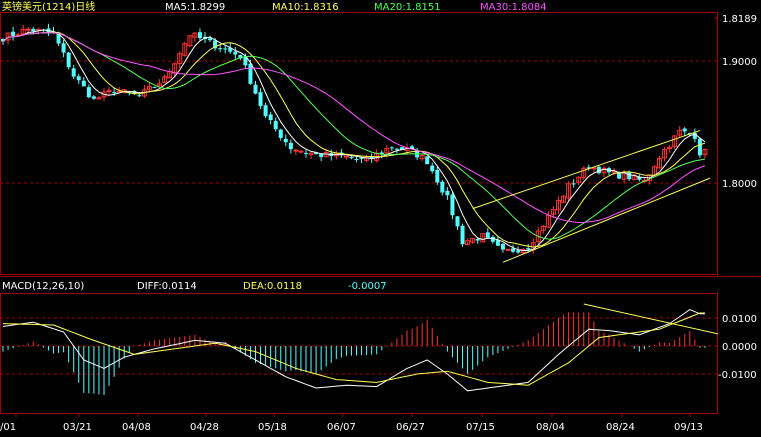  I want to click on ma20-readout: MA20:1.8151, so click(407, 7).